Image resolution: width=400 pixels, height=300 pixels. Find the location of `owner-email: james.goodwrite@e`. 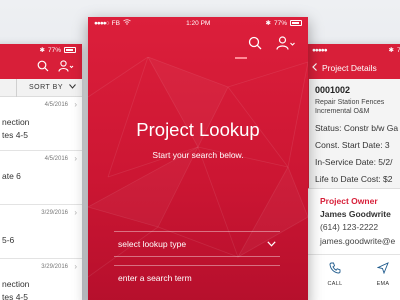

owner-email: james.goodwrite@e is located at coordinates (357, 241).